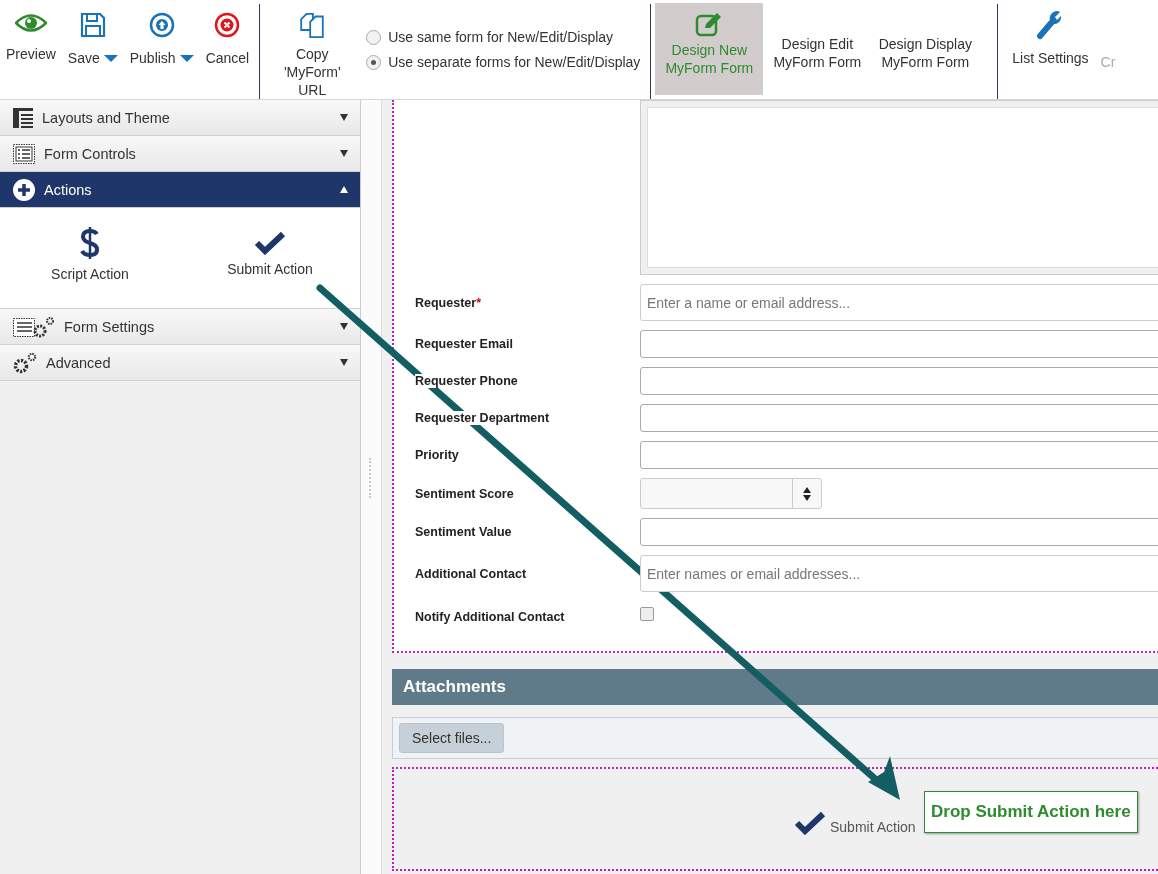  I want to click on design-tab: Design Display MyForm Form, so click(925, 51).